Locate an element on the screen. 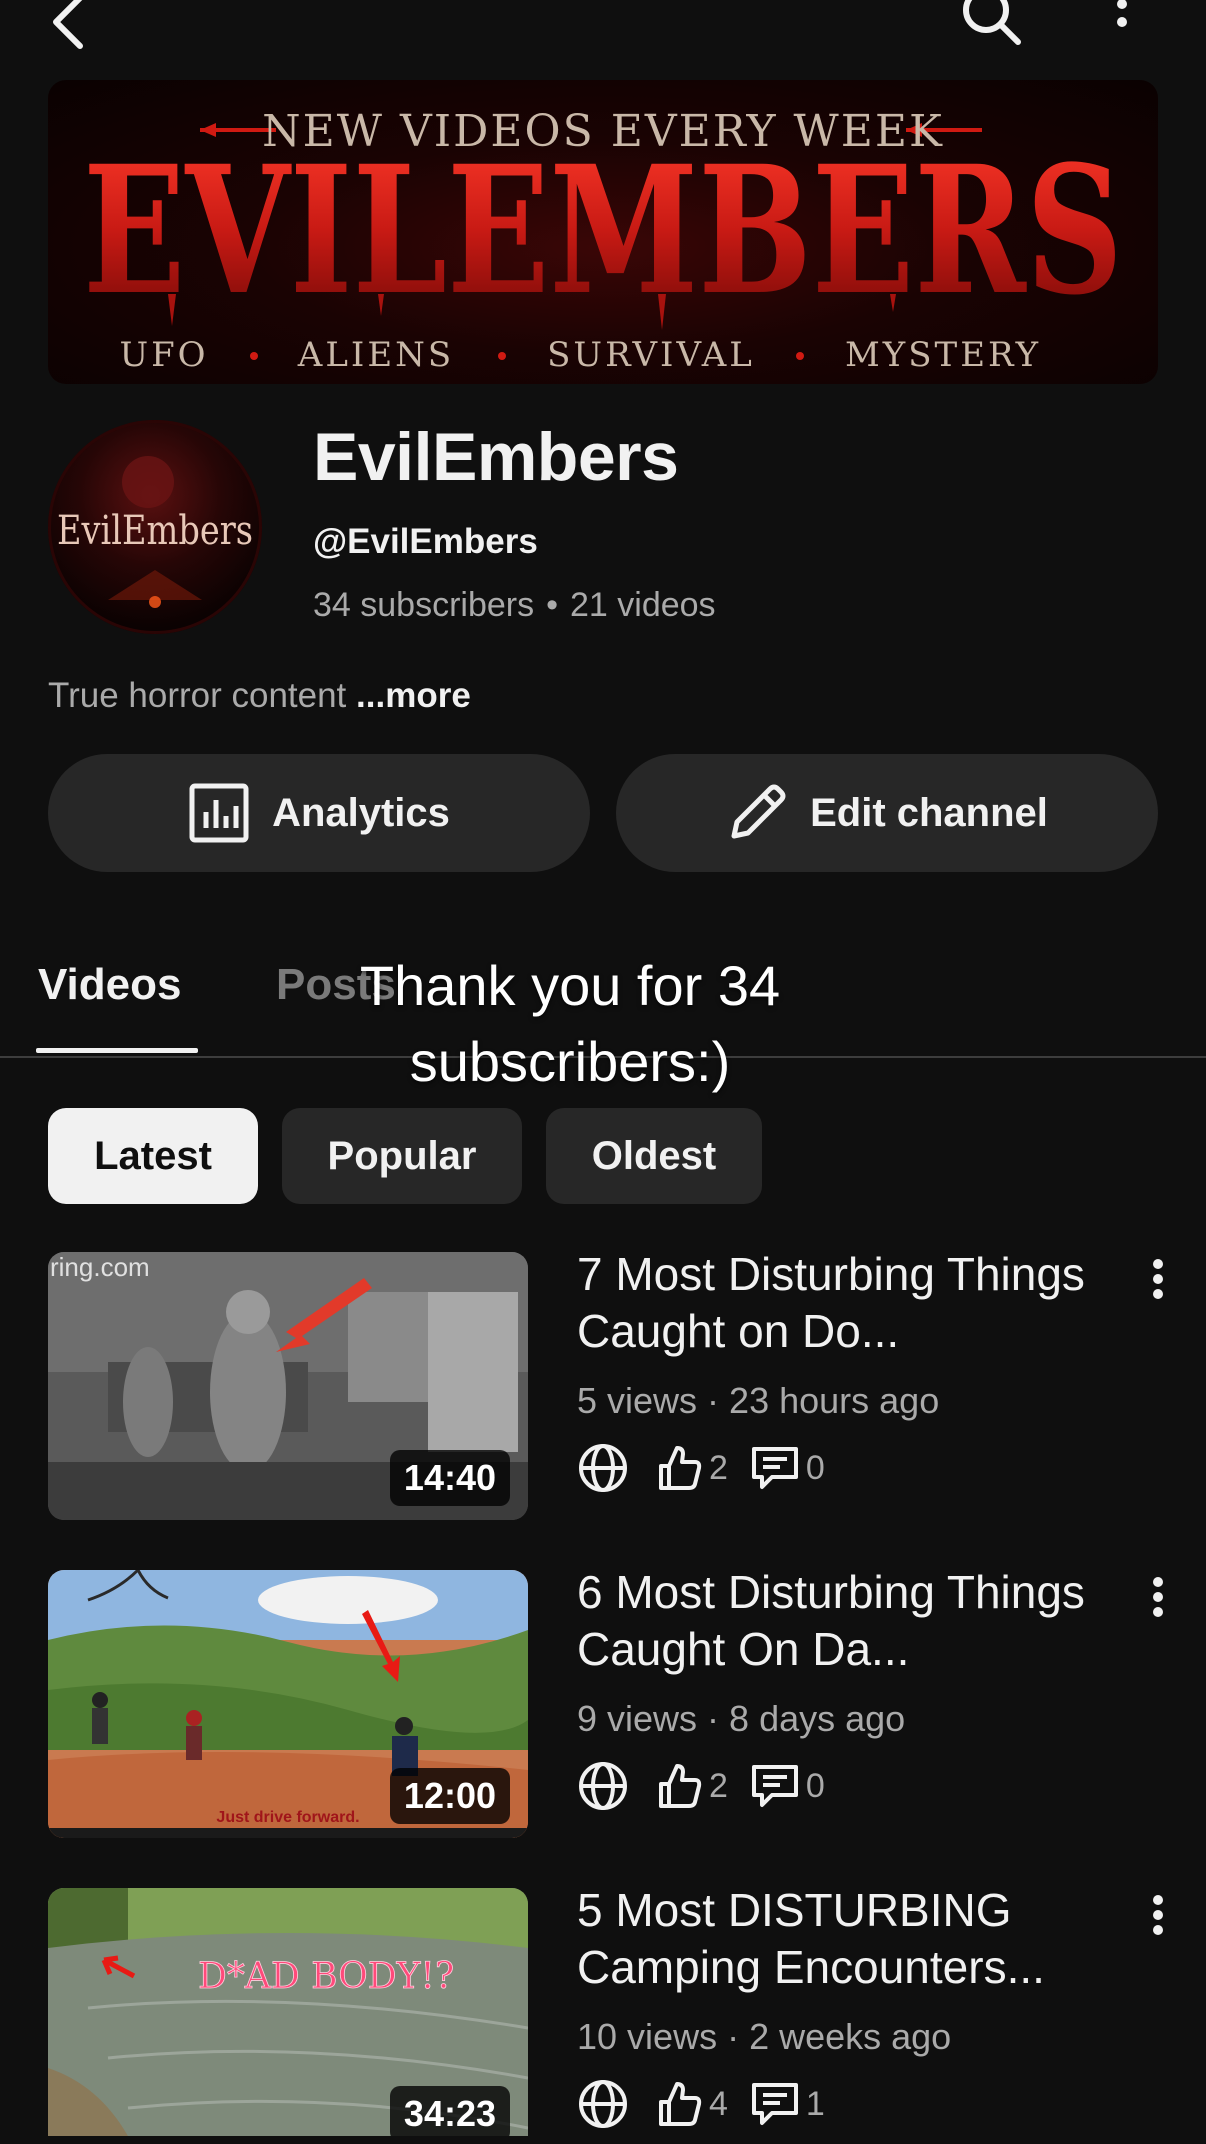  analytics-button: Analytics is located at coordinates (319, 813).